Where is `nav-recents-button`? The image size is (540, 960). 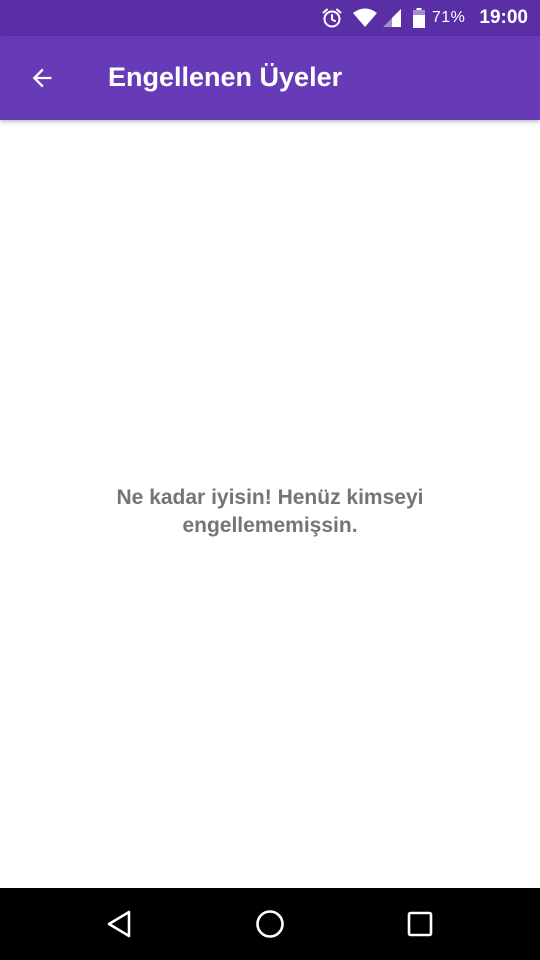 nav-recents-button is located at coordinates (420, 924).